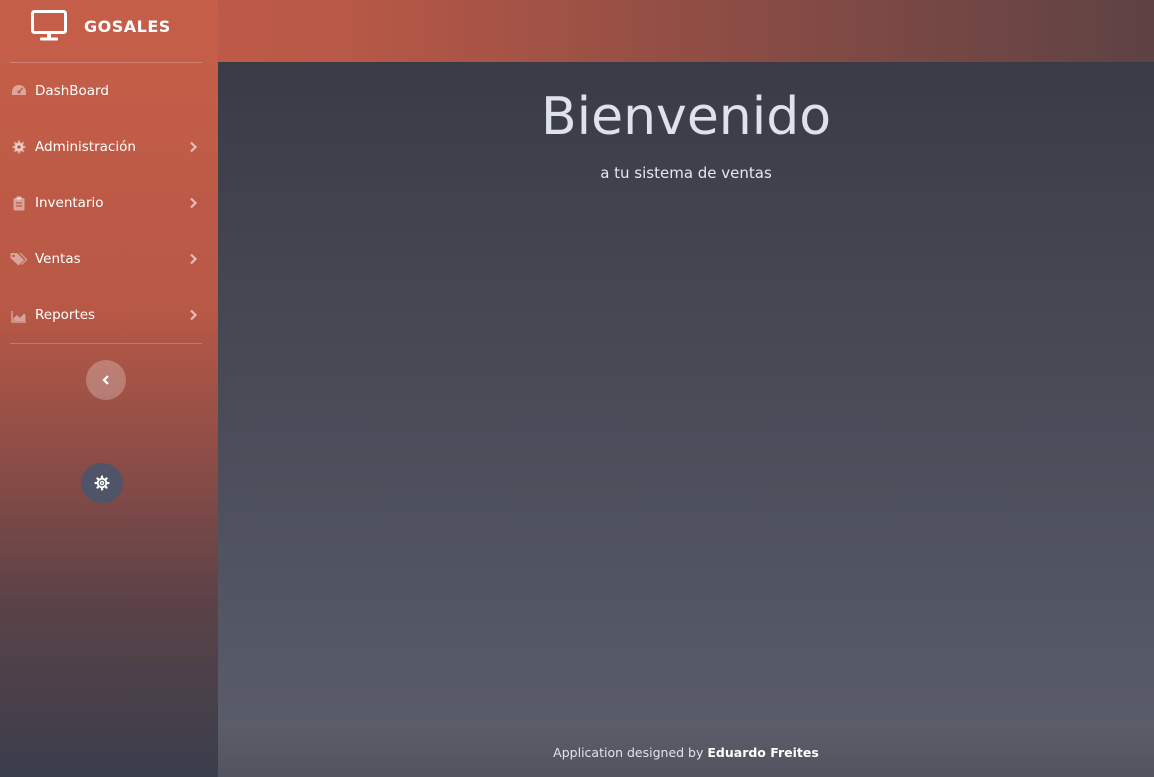  I want to click on sidebar-item-label: DashBoard, so click(72, 91).